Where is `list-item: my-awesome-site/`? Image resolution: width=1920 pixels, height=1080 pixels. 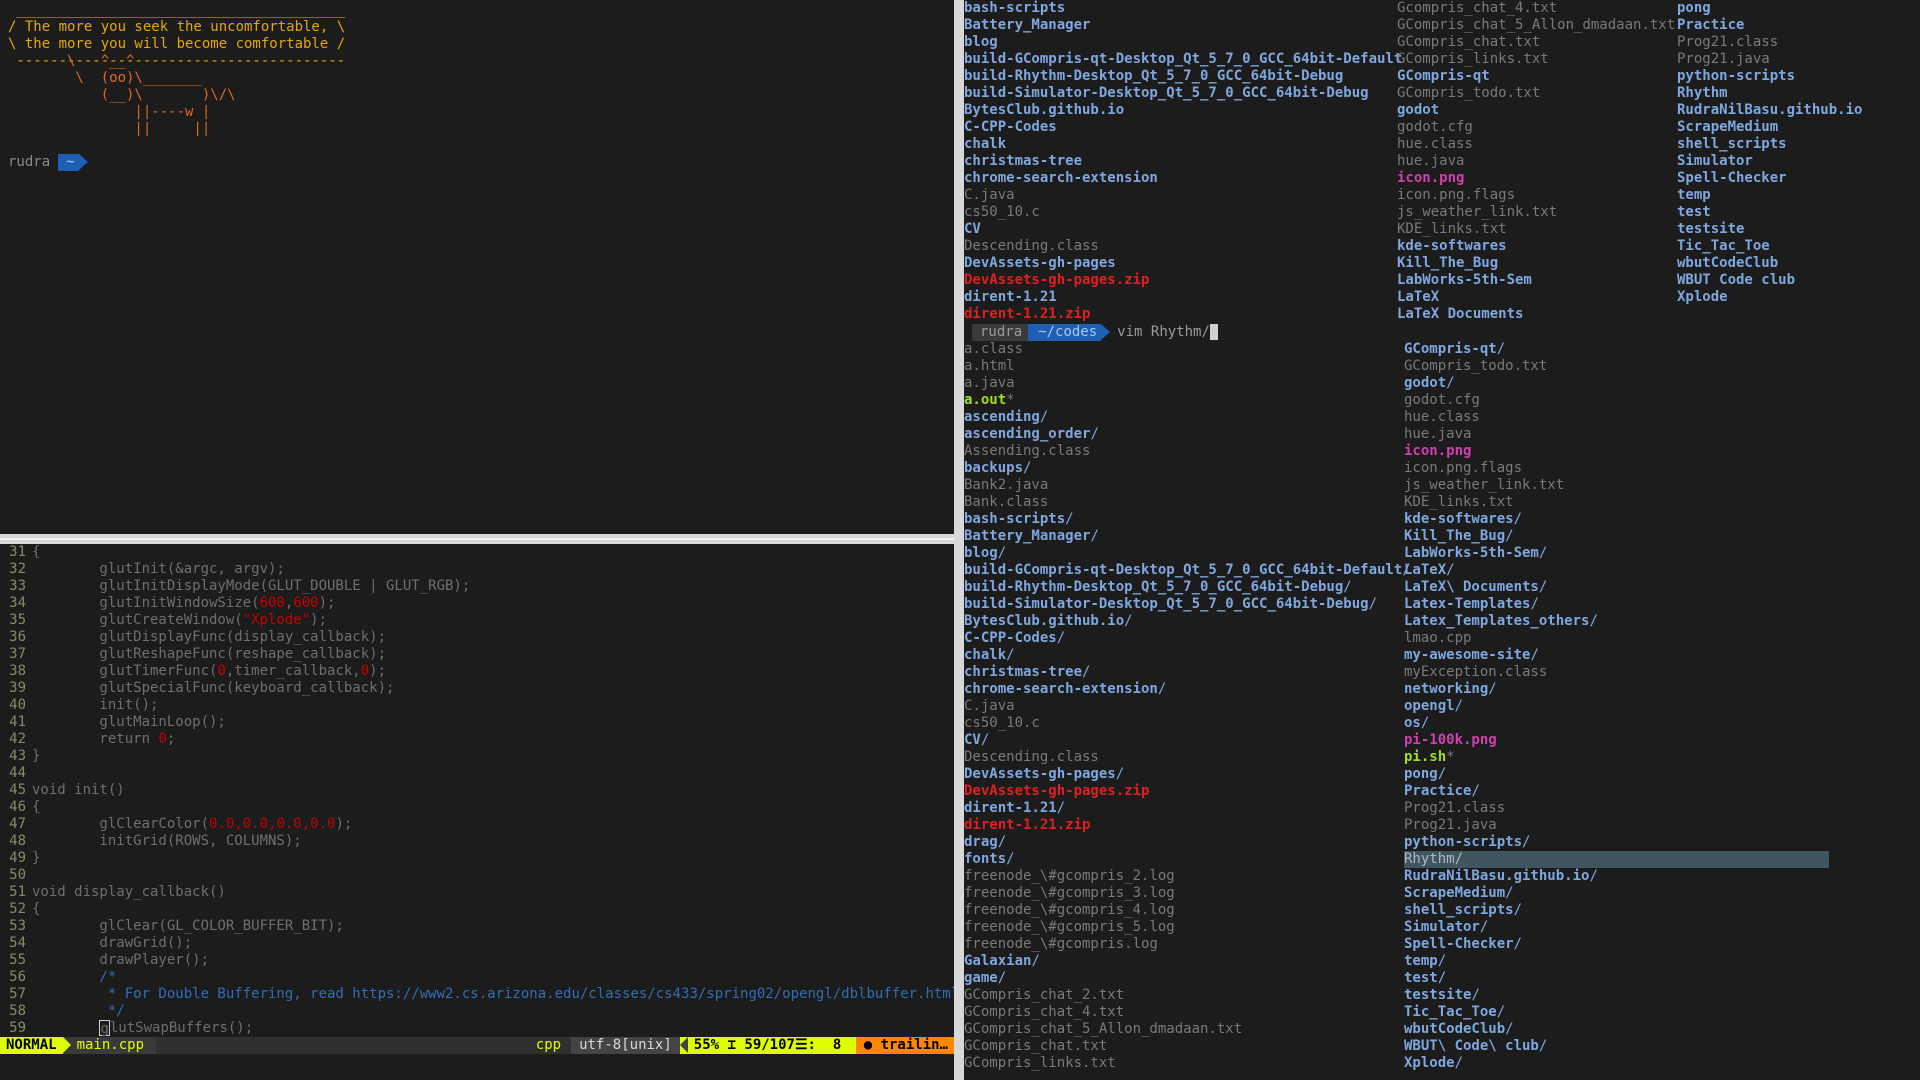 list-item: my-awesome-site/ is located at coordinates (1616, 655).